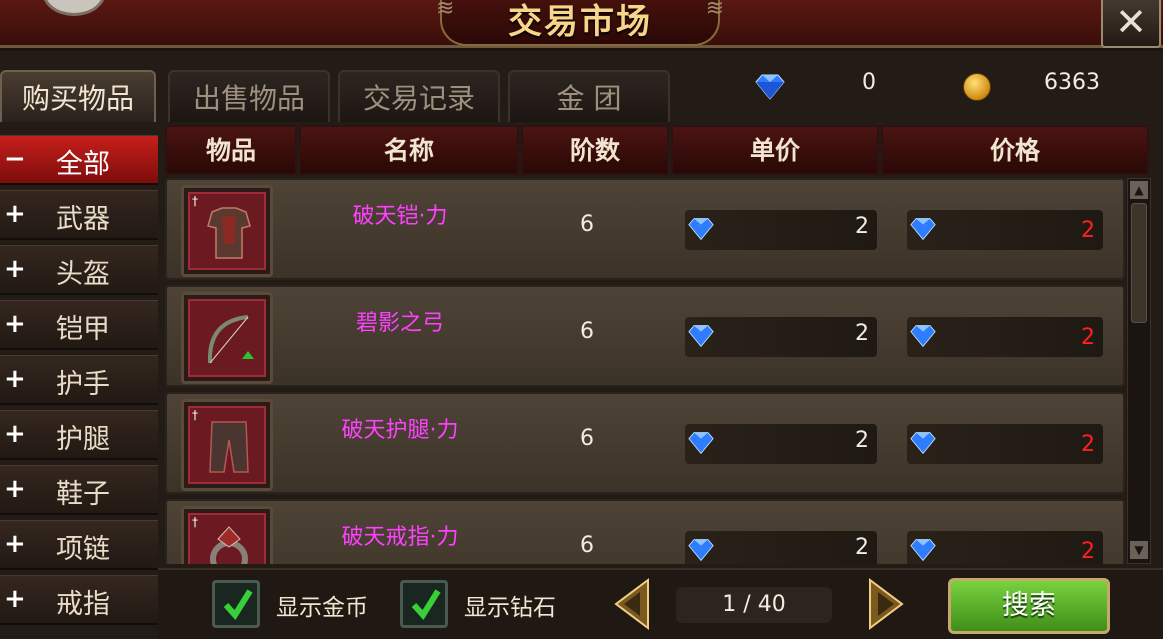 This screenshot has height=639, width=1163. I want to click on show-gold-label: 显示金币, so click(322, 608).